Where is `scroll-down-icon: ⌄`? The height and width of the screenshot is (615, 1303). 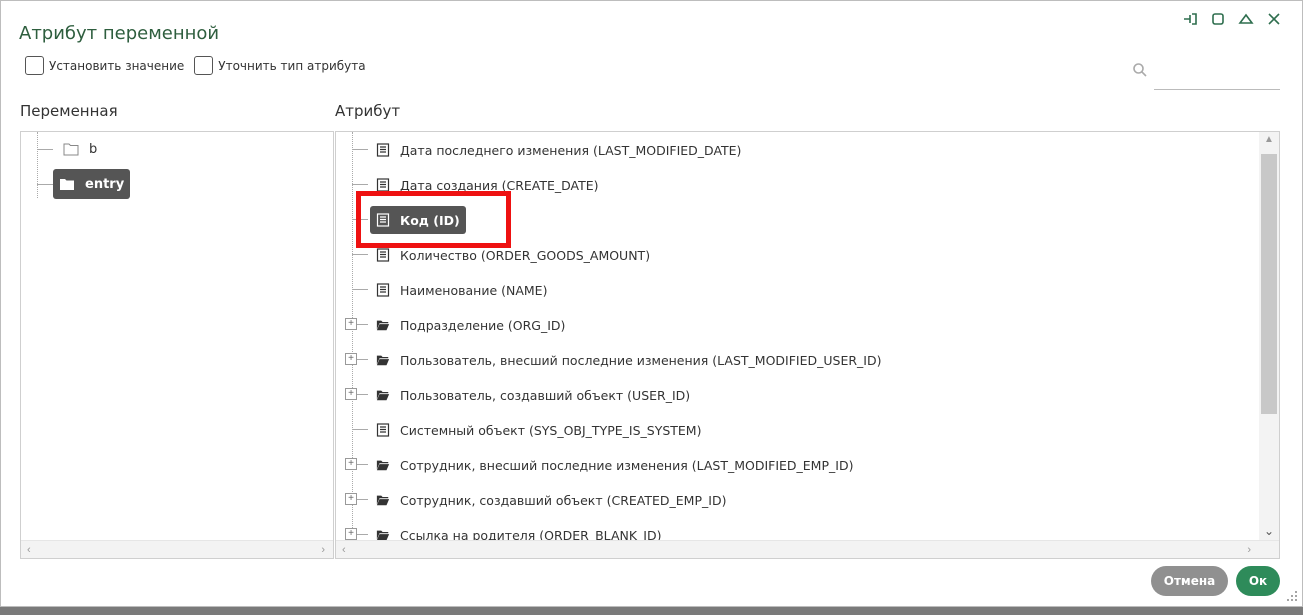 scroll-down-icon: ⌄ is located at coordinates (1269, 531).